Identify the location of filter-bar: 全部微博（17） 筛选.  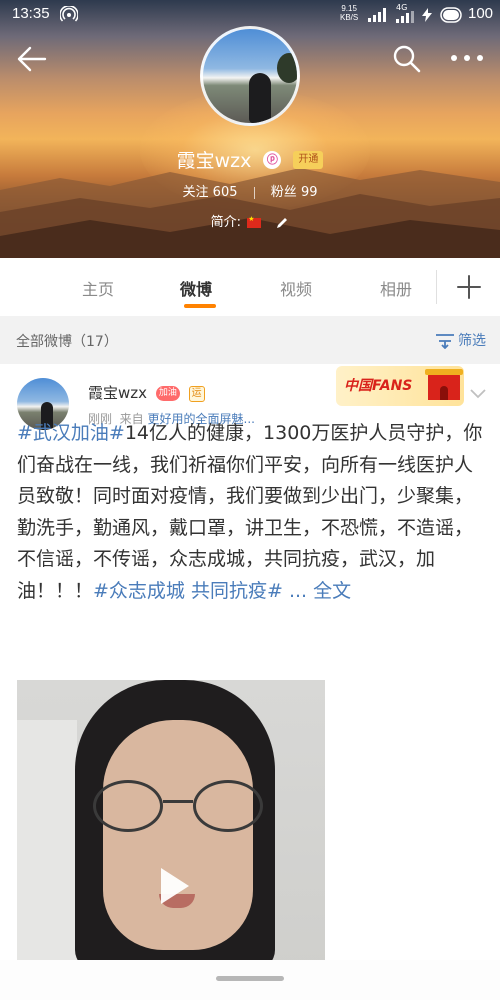
(250, 340).